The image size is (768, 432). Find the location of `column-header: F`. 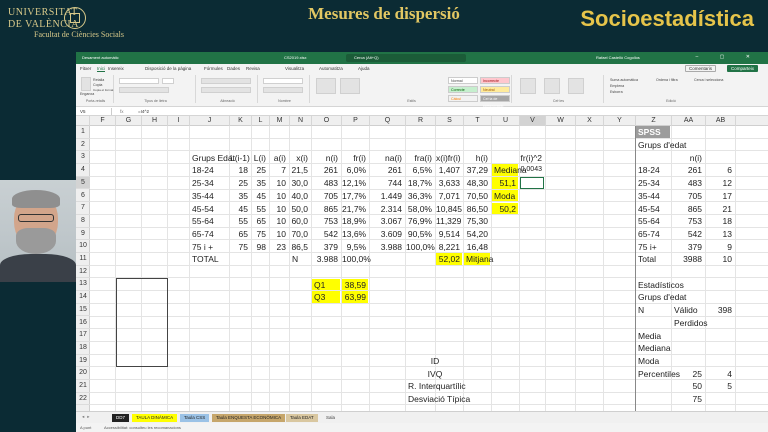

column-header: F is located at coordinates (103, 121).